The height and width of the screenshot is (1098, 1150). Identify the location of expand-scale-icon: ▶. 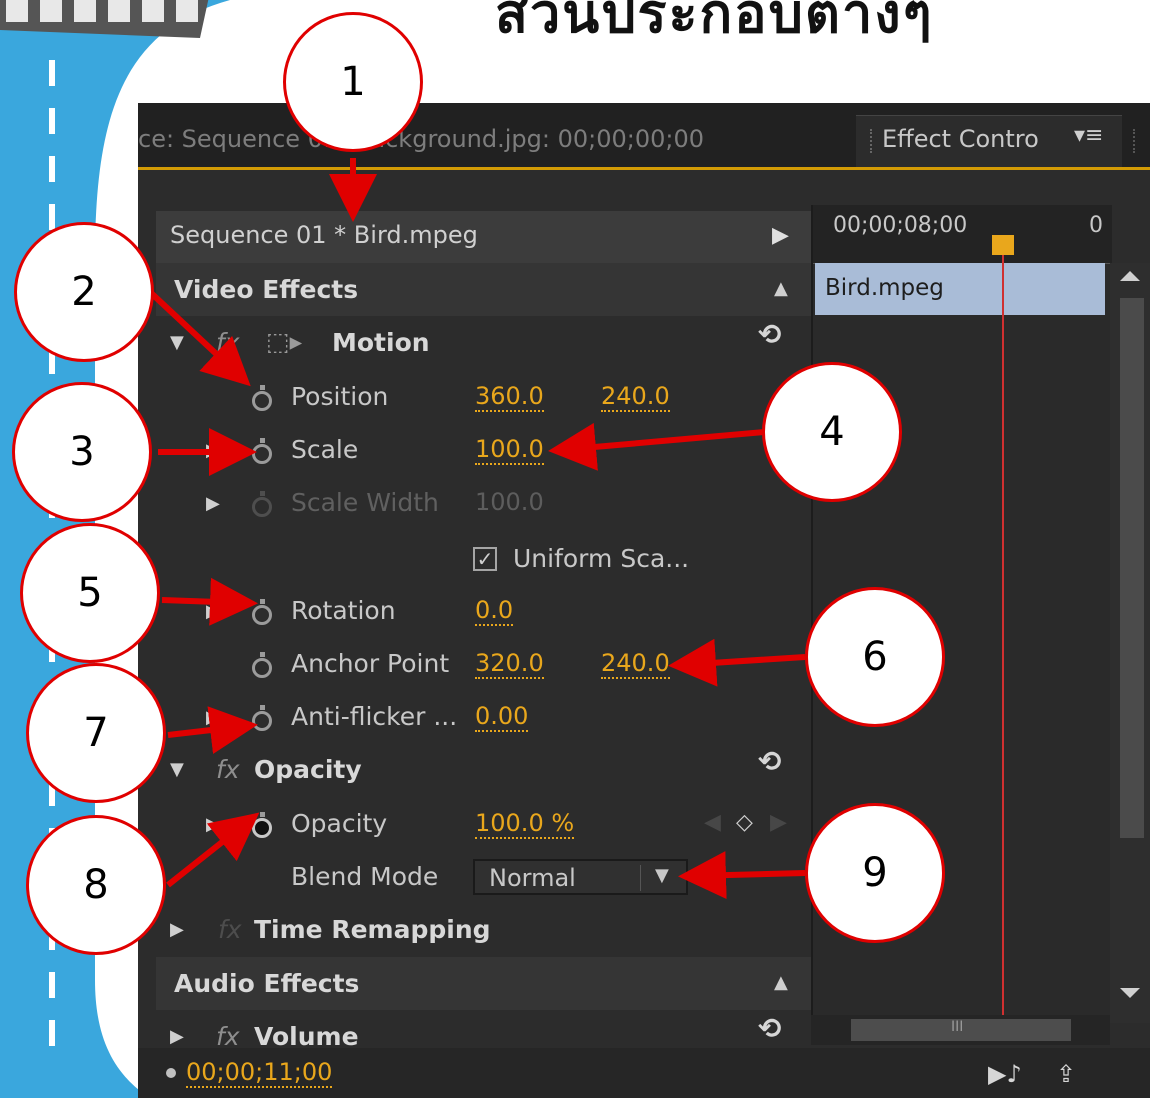
(213, 450).